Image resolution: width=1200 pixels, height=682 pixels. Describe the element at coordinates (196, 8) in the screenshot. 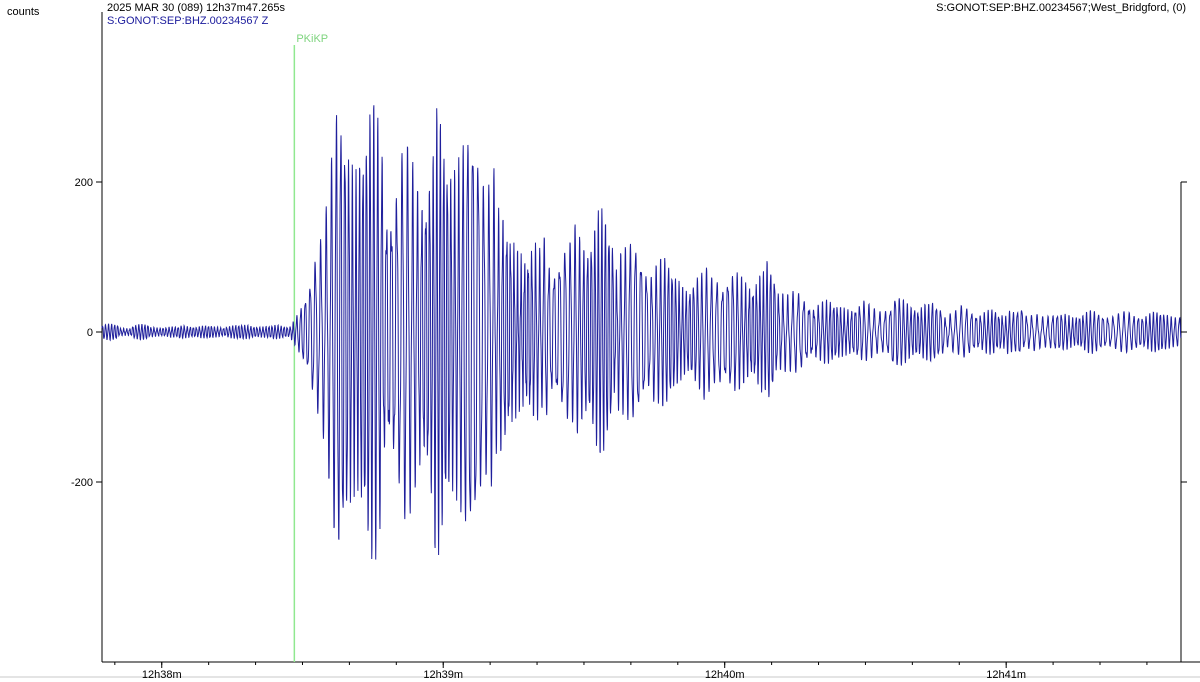

I see `header-datetime: 2025 MAR 30 (089) 12h37m47.265s` at that location.